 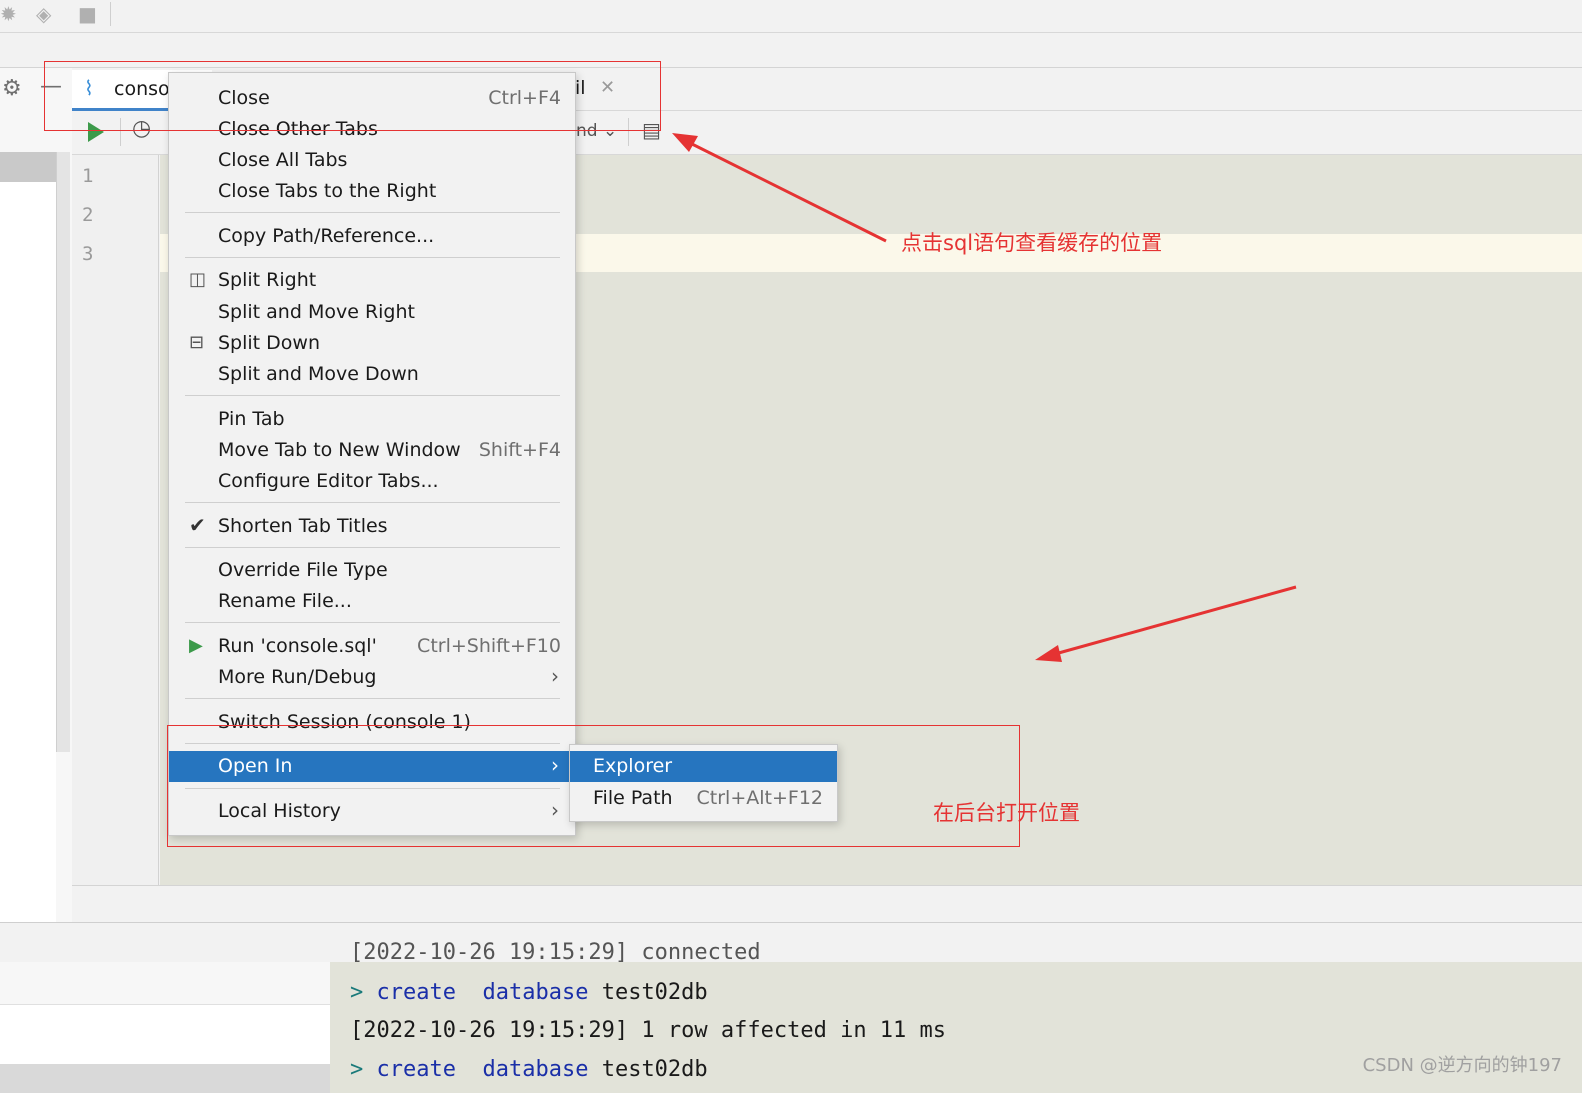 I want to click on annotation-arrow-top, so click(x=788, y=192).